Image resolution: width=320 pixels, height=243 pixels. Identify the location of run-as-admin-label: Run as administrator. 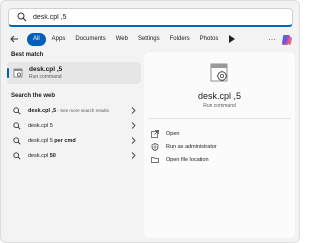
(191, 146).